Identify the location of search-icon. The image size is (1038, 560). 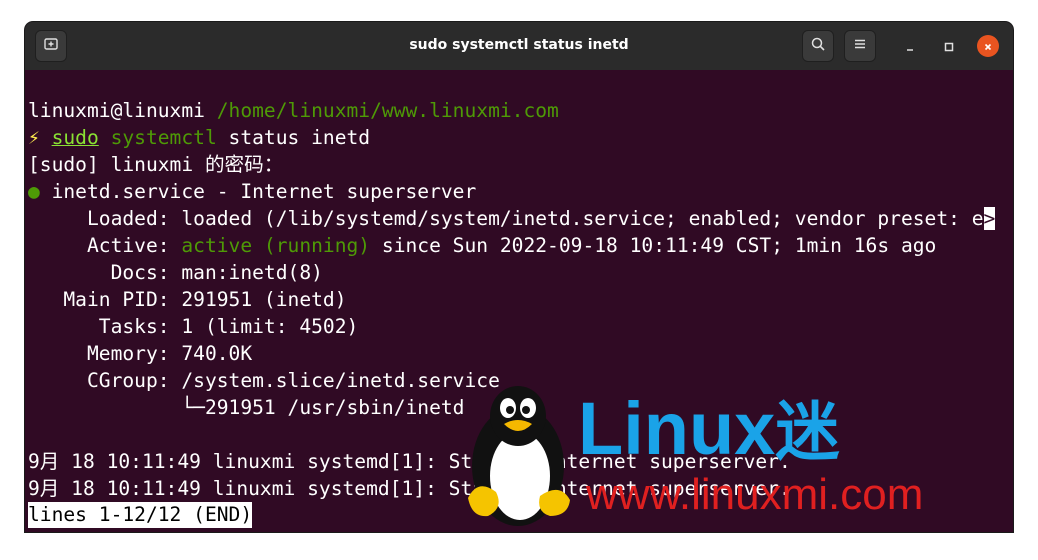
(818, 46).